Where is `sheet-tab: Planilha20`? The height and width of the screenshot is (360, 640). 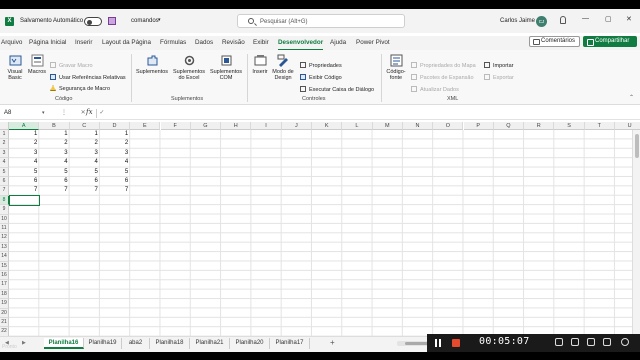
sheet-tab: Planilha20 is located at coordinates (250, 343).